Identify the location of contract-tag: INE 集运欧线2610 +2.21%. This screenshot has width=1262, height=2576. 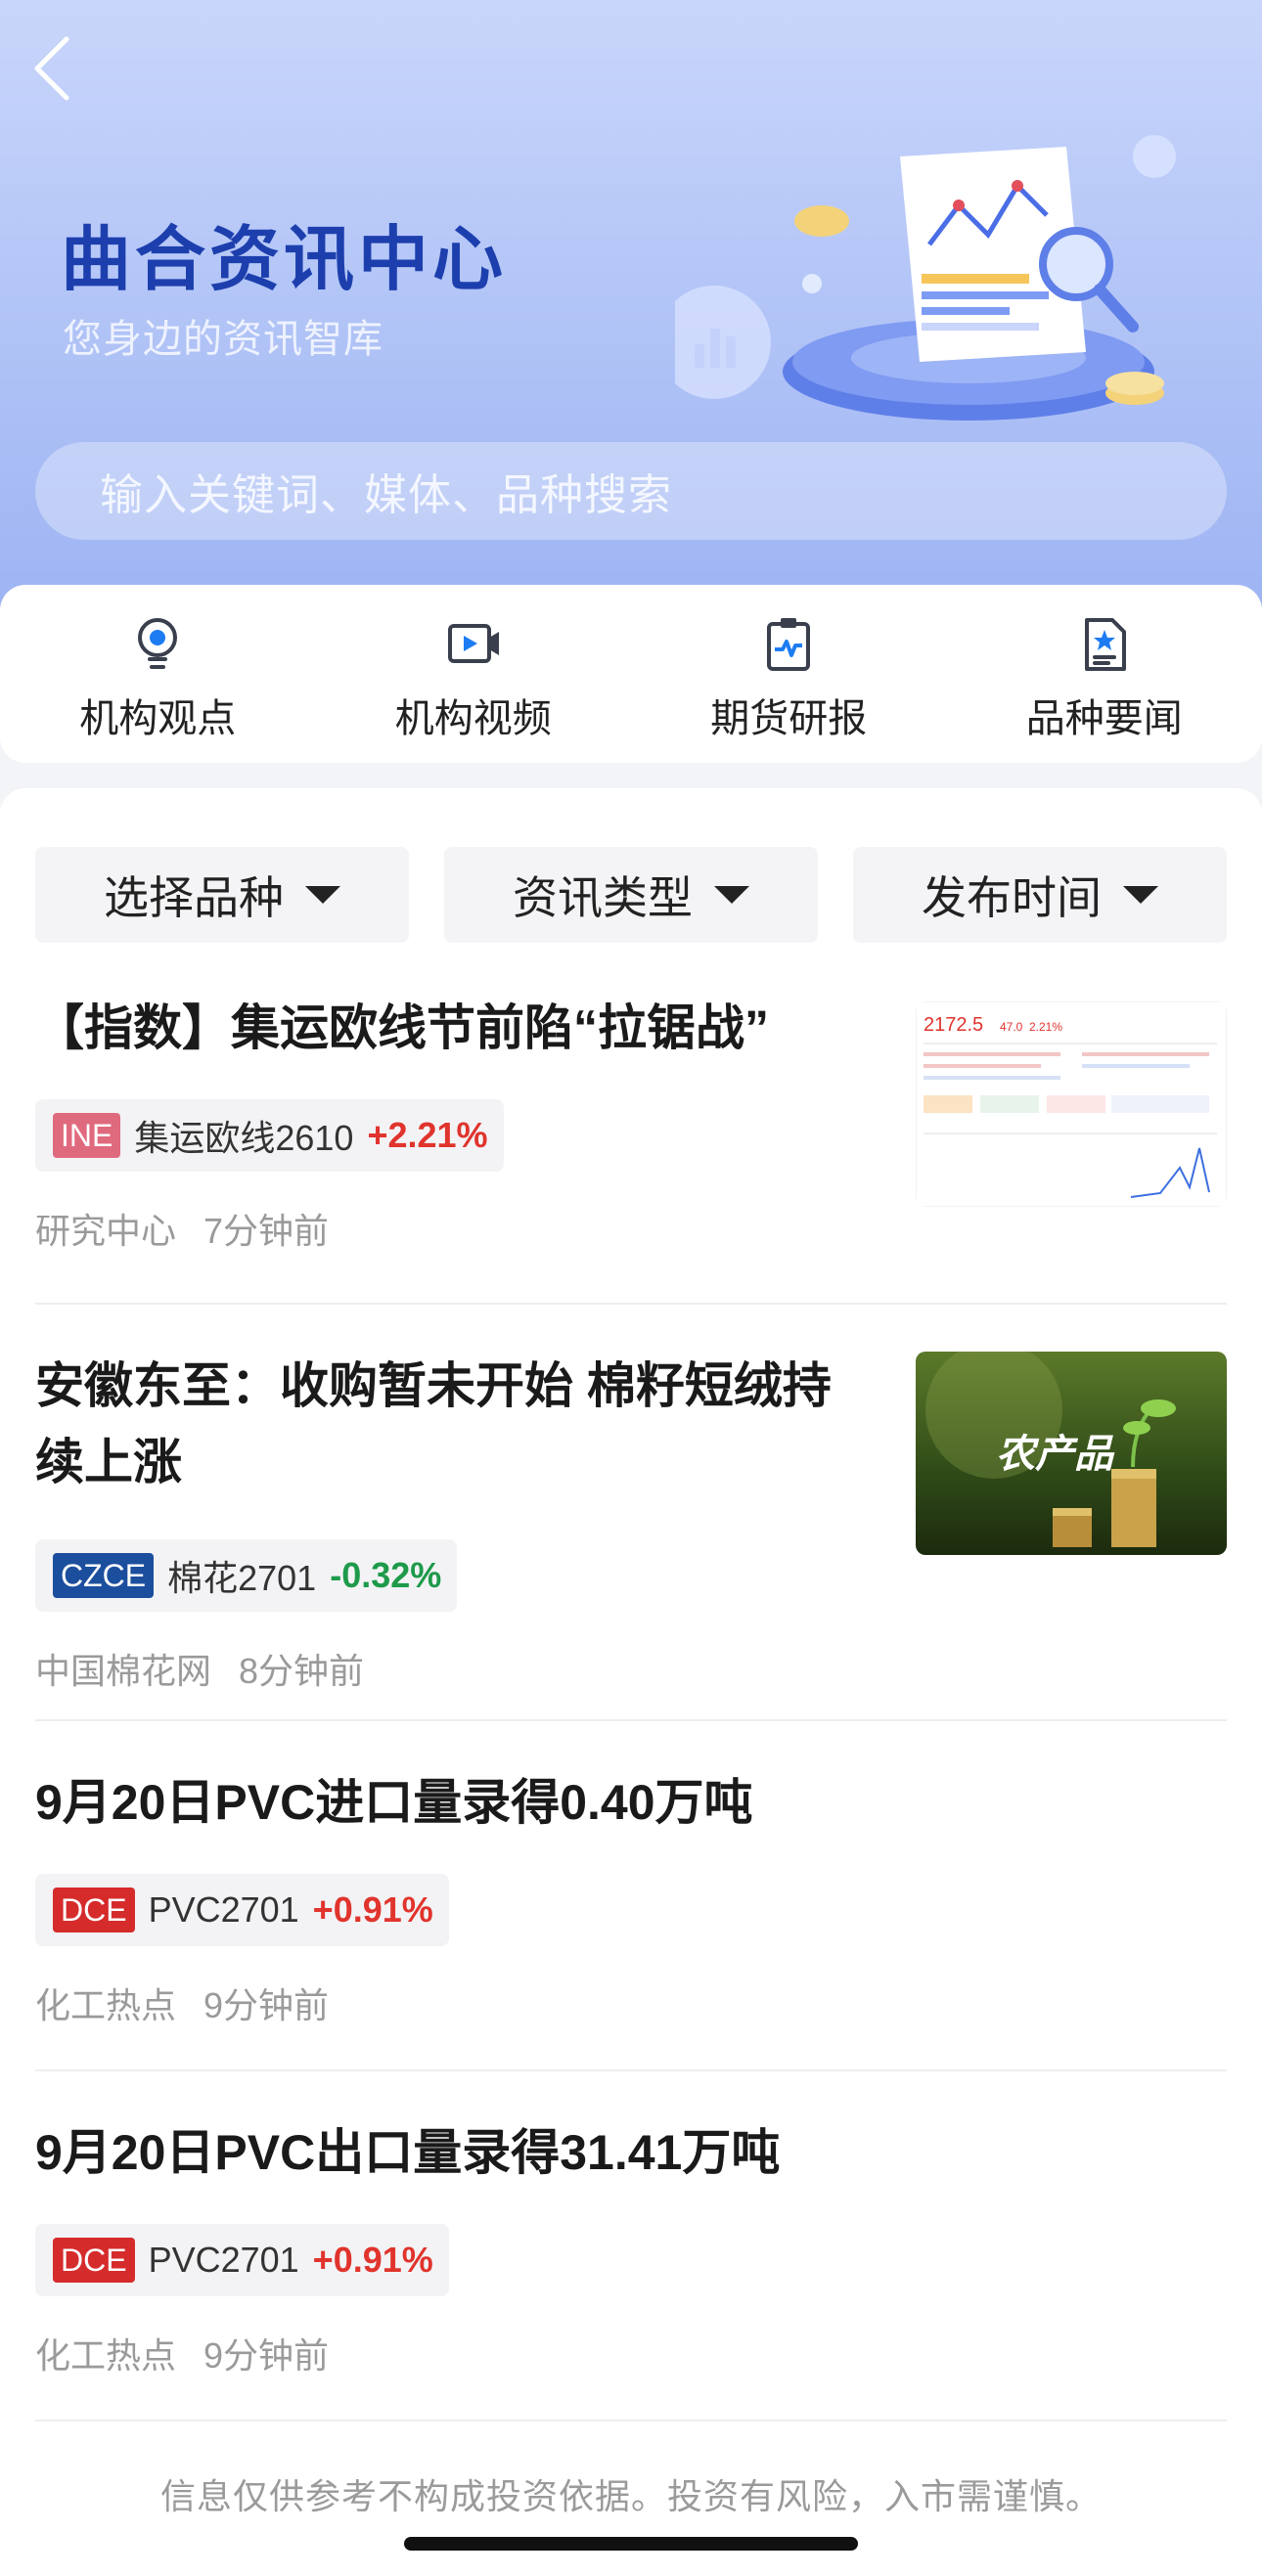
(270, 1135).